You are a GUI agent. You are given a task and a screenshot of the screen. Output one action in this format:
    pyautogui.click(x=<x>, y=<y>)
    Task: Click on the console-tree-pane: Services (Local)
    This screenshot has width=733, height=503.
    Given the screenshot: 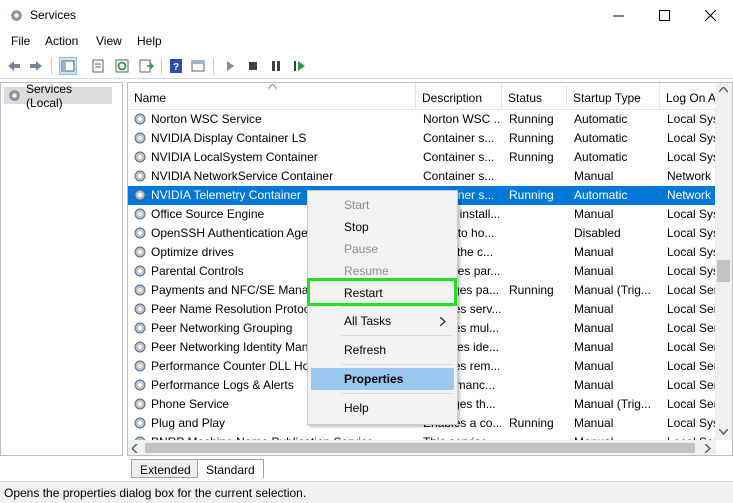 What is the action you would take?
    pyautogui.click(x=61, y=269)
    